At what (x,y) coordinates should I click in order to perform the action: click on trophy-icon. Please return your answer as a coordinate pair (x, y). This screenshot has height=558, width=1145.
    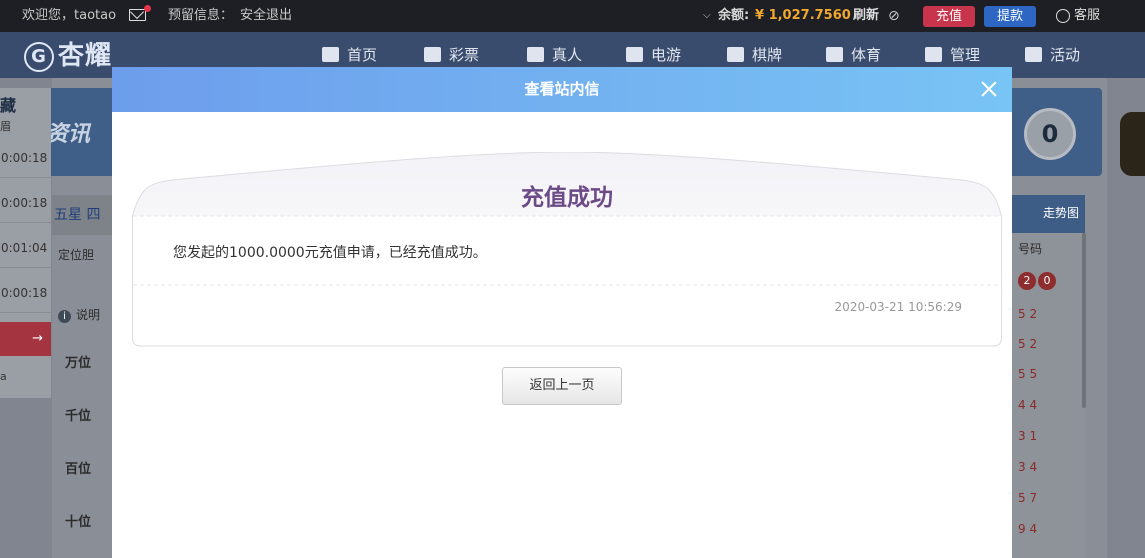
    Looking at the image, I should click on (834, 54).